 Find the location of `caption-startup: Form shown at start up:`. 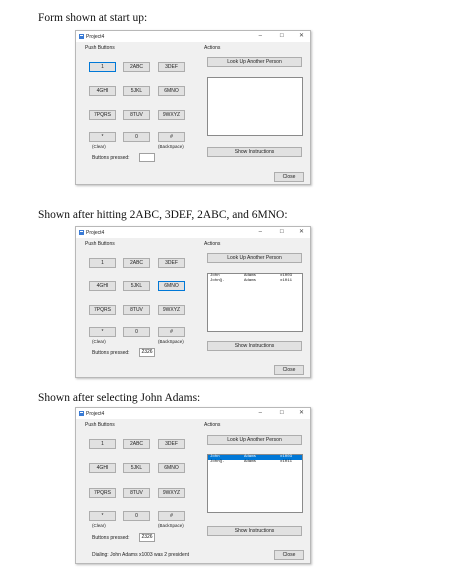

caption-startup: Form shown at start up: is located at coordinates (93, 18).